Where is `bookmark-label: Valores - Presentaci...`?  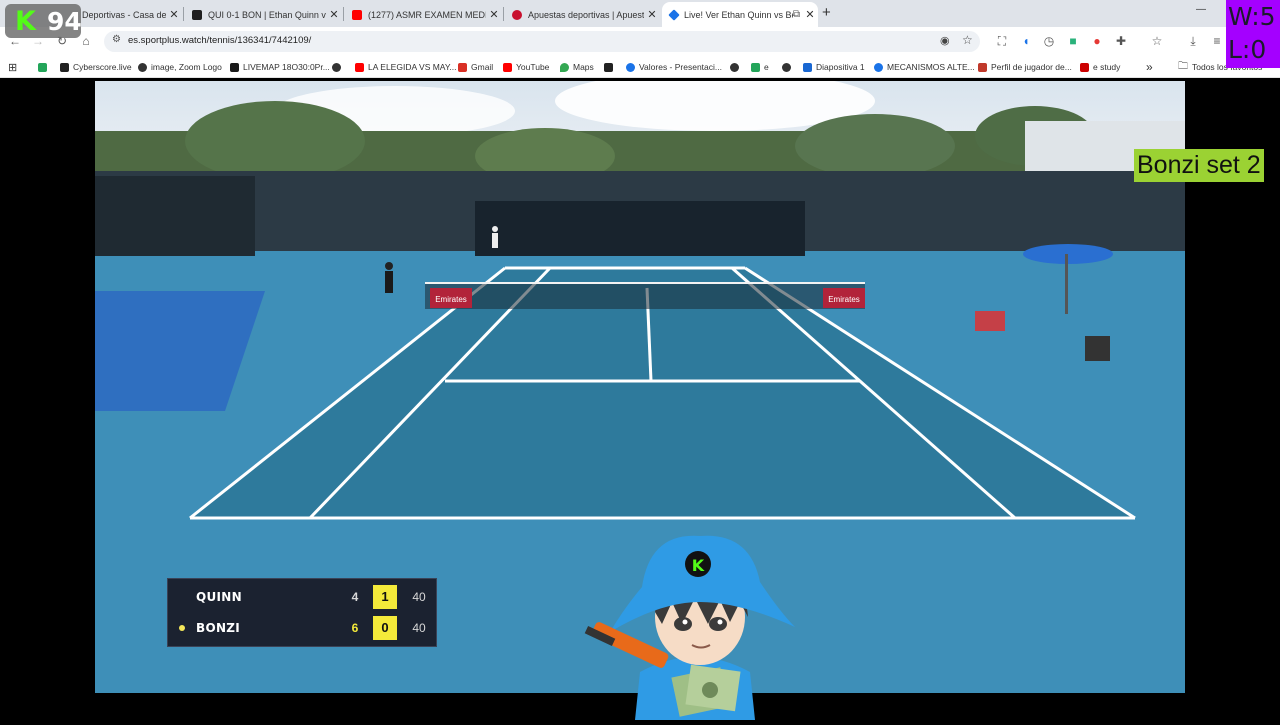 bookmark-label: Valores - Presentaci... is located at coordinates (680, 67).